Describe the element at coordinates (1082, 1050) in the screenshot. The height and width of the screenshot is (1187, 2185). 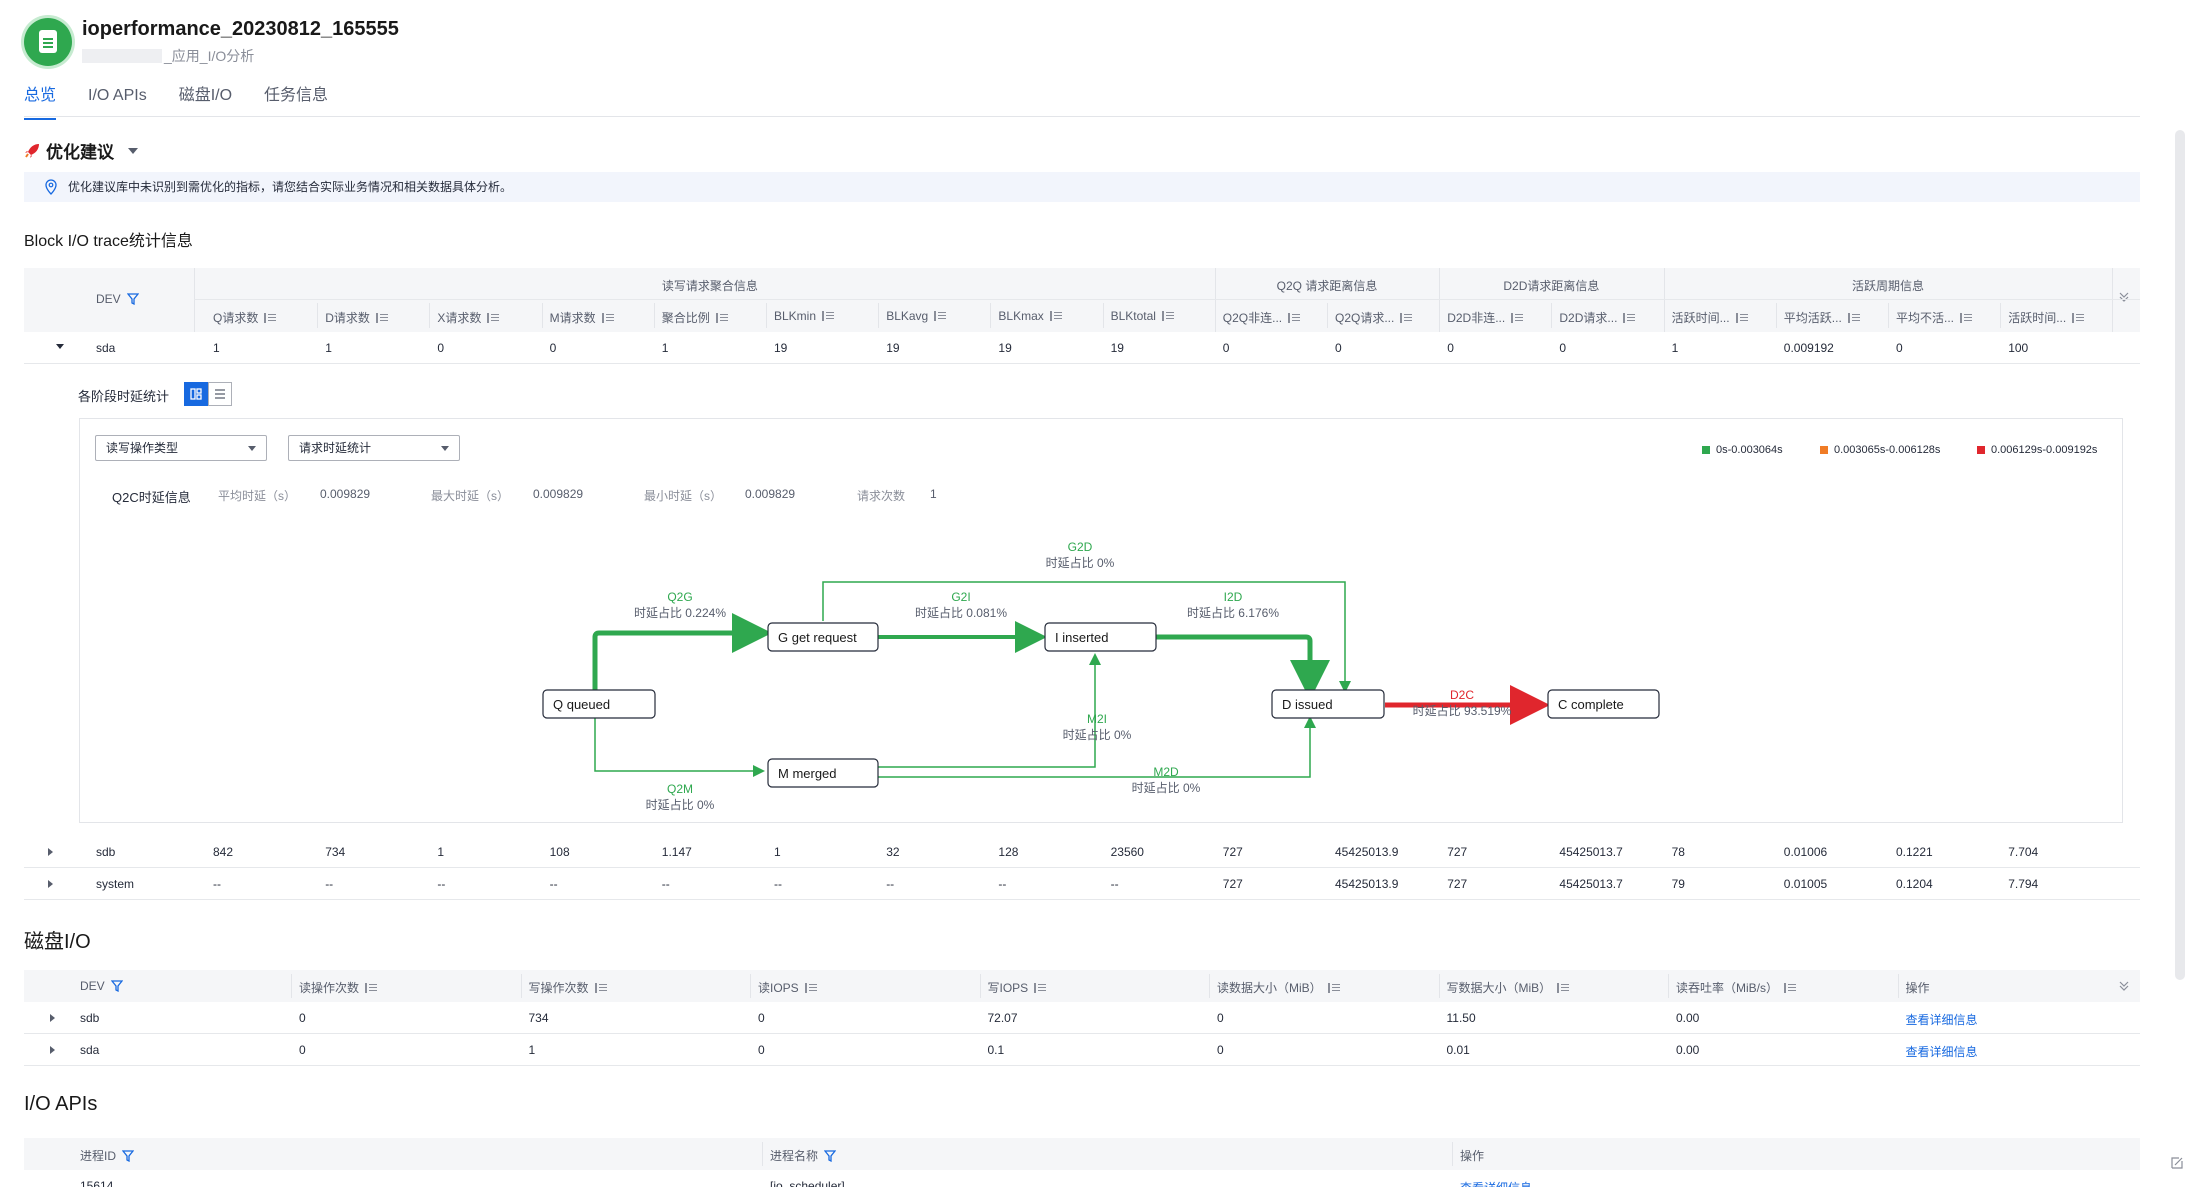
I see `table-row: sda 0 1 0 0.1 0 0.01 0.00 查看详细信息` at that location.